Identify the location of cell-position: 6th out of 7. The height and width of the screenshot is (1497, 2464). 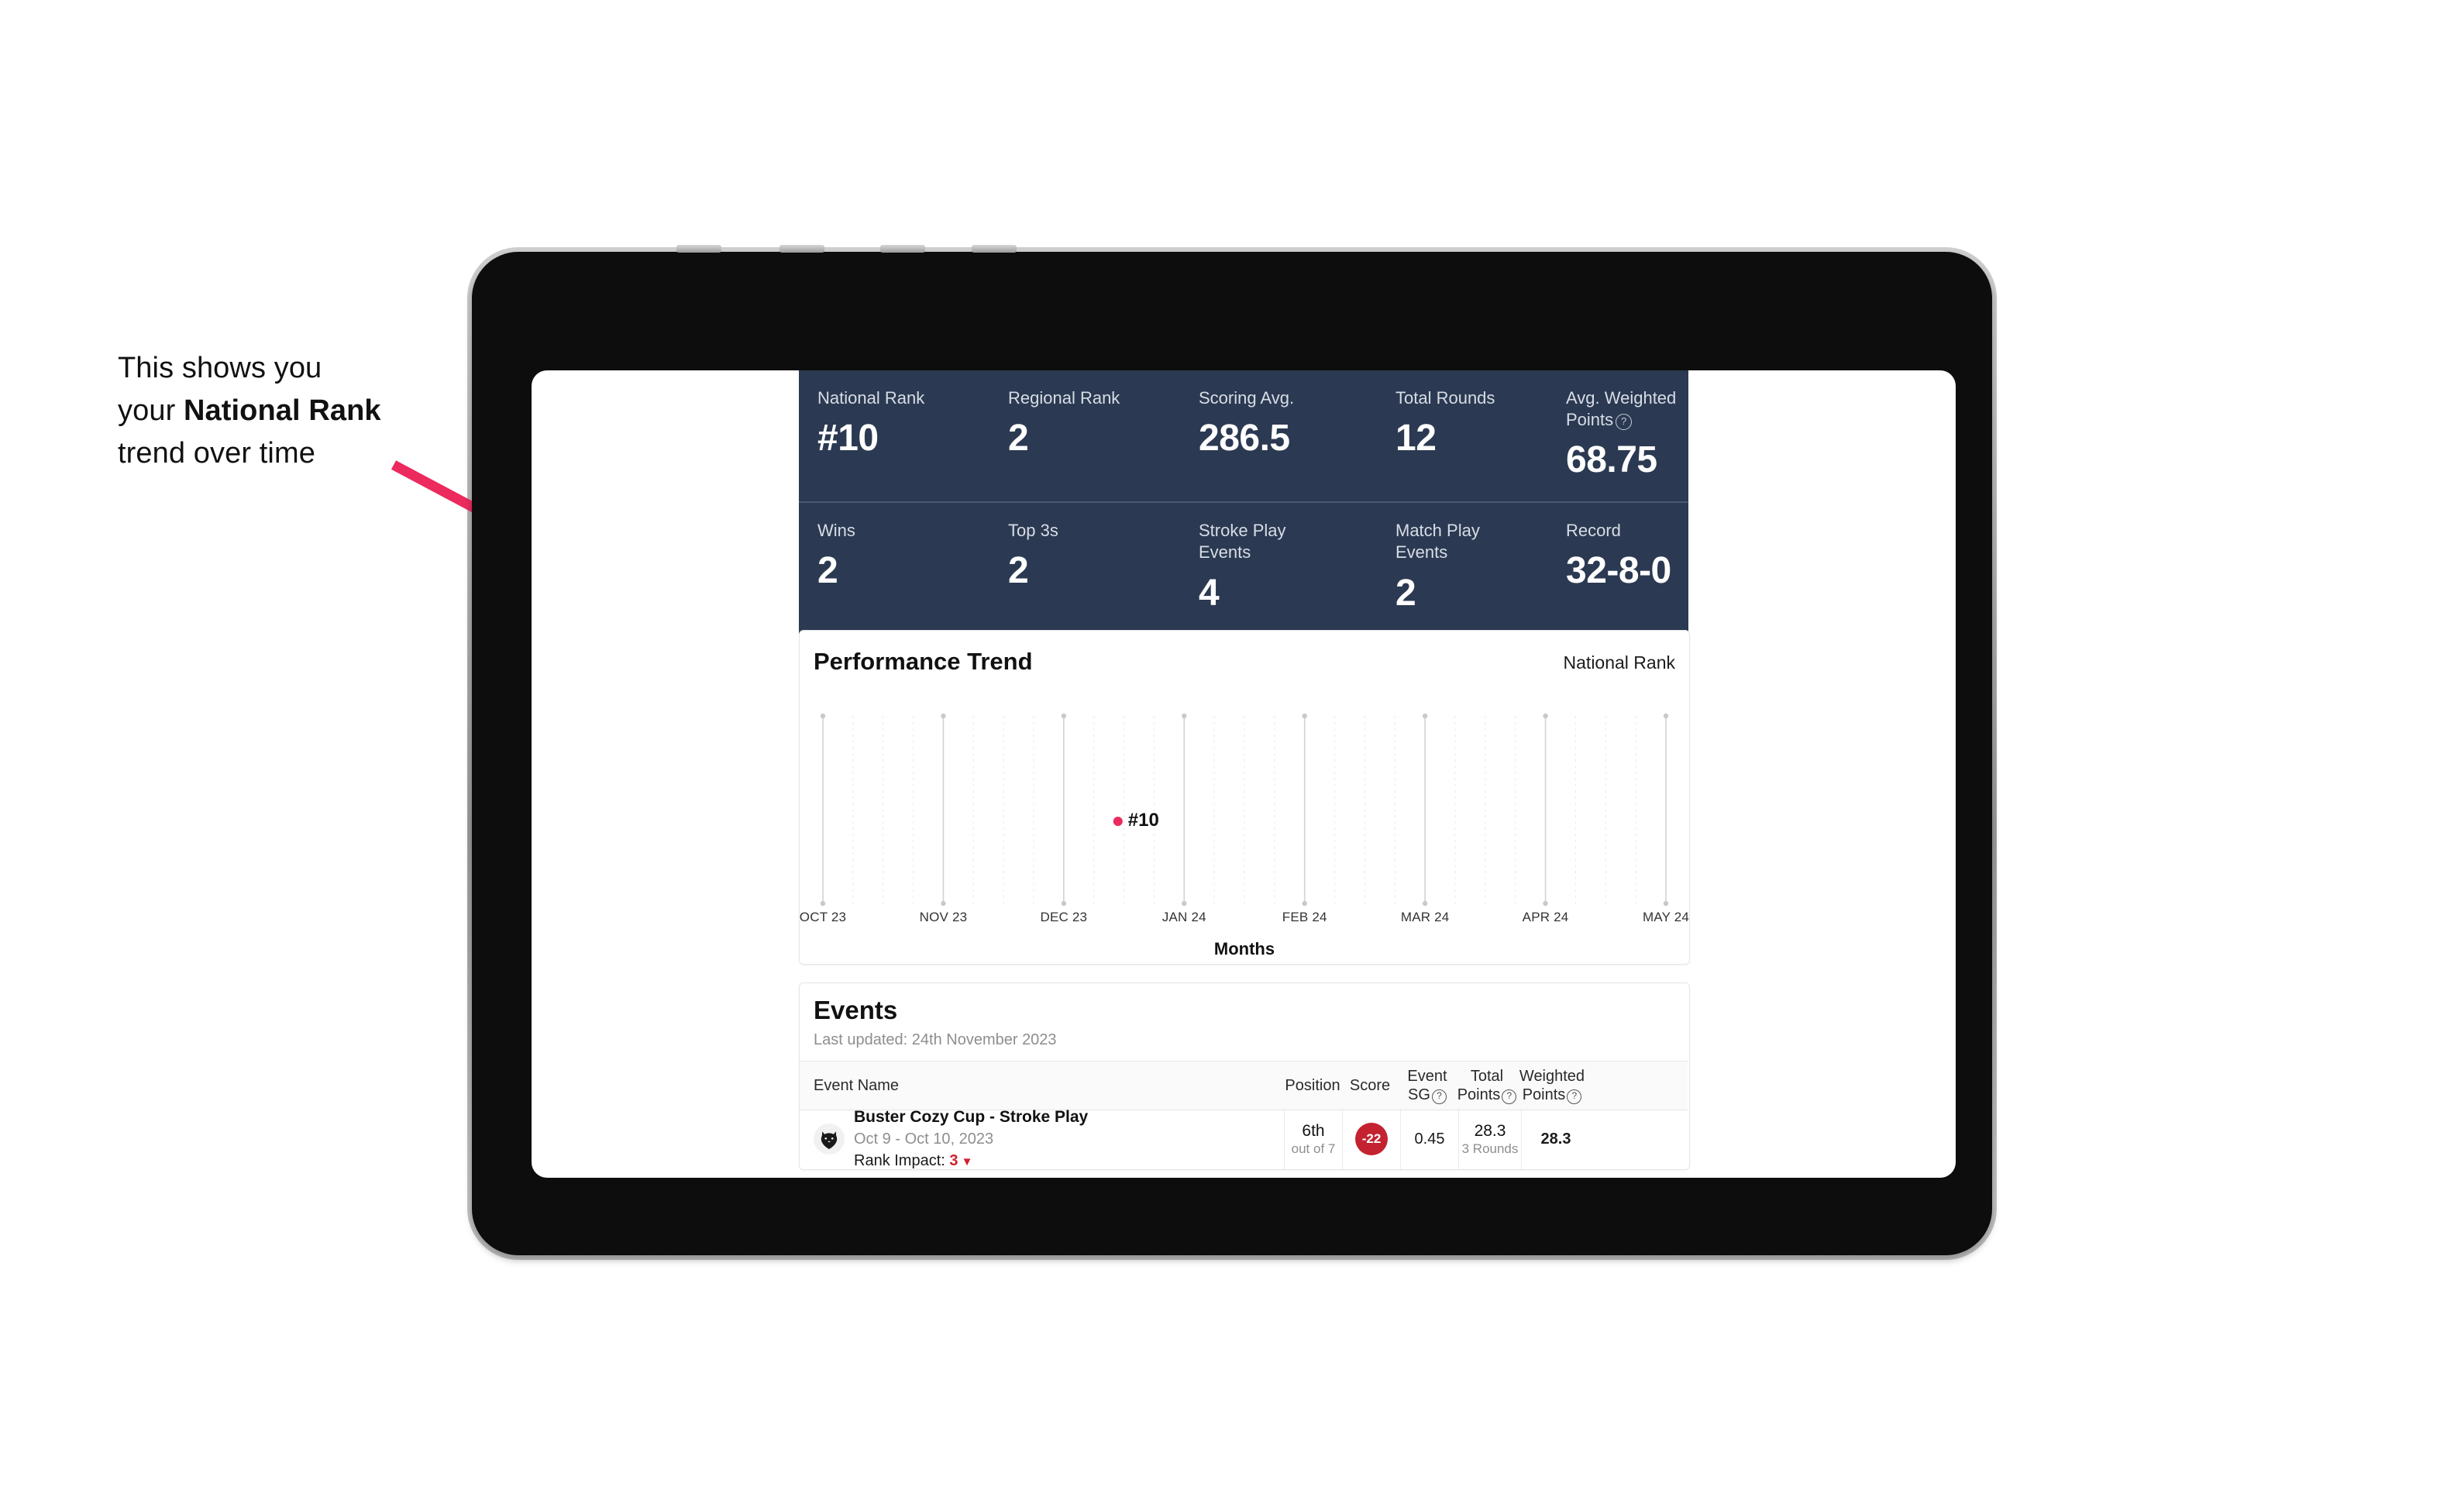
(1313, 1139).